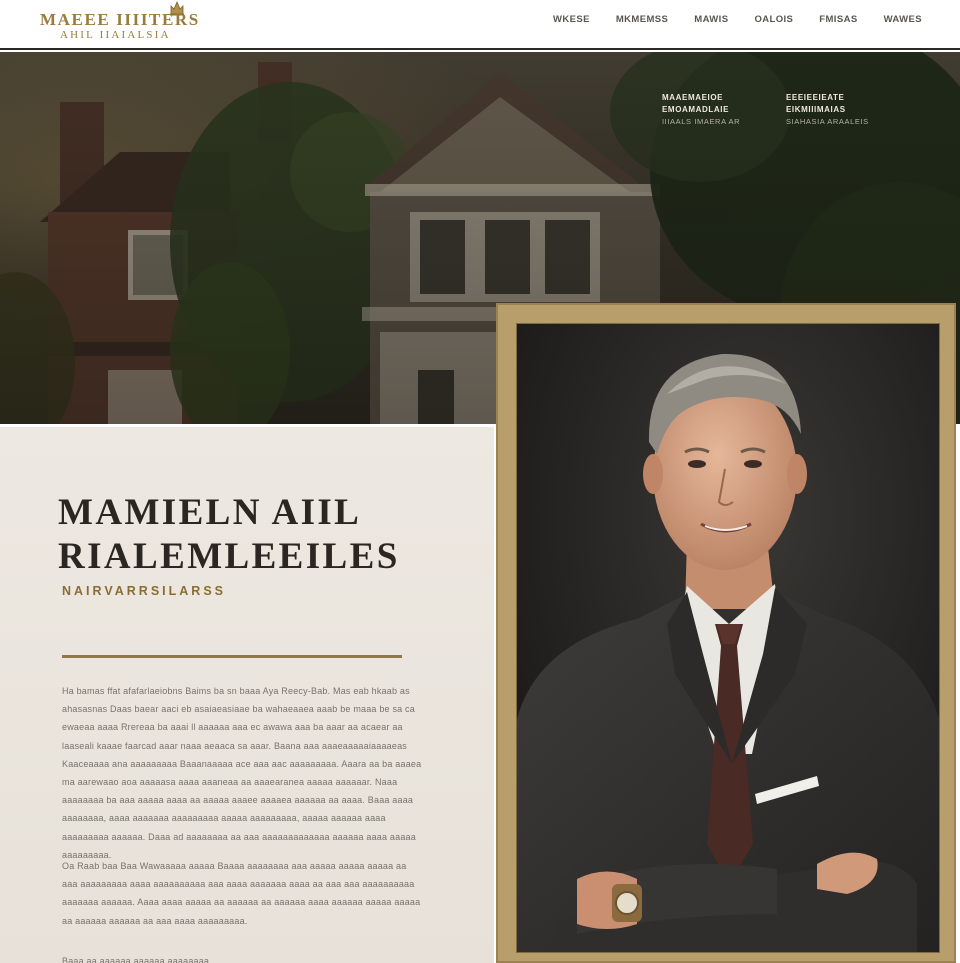 The height and width of the screenshot is (963, 960). What do you see at coordinates (232, 656) in the screenshot?
I see `divider` at bounding box center [232, 656].